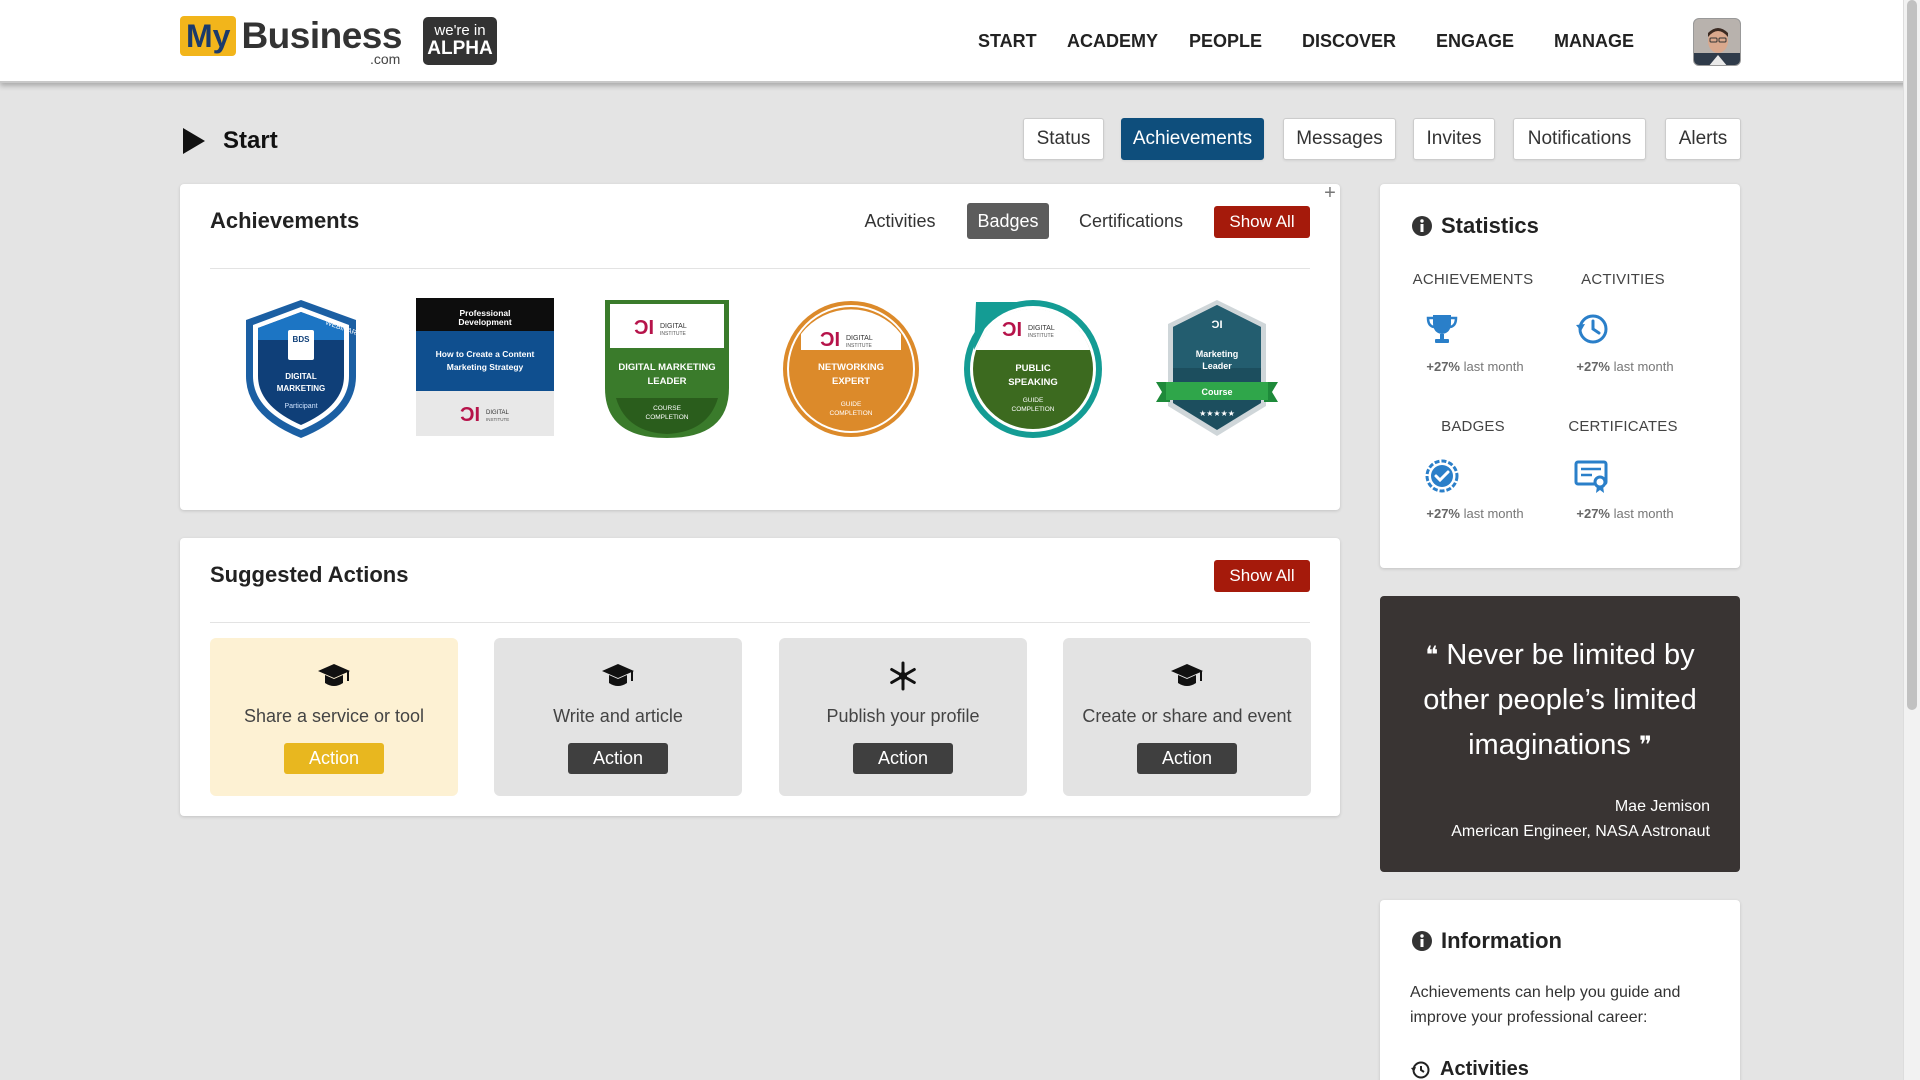 This screenshot has height=1080, width=1920. Describe the element at coordinates (1007, 41) in the screenshot. I see `nav-start: START` at that location.